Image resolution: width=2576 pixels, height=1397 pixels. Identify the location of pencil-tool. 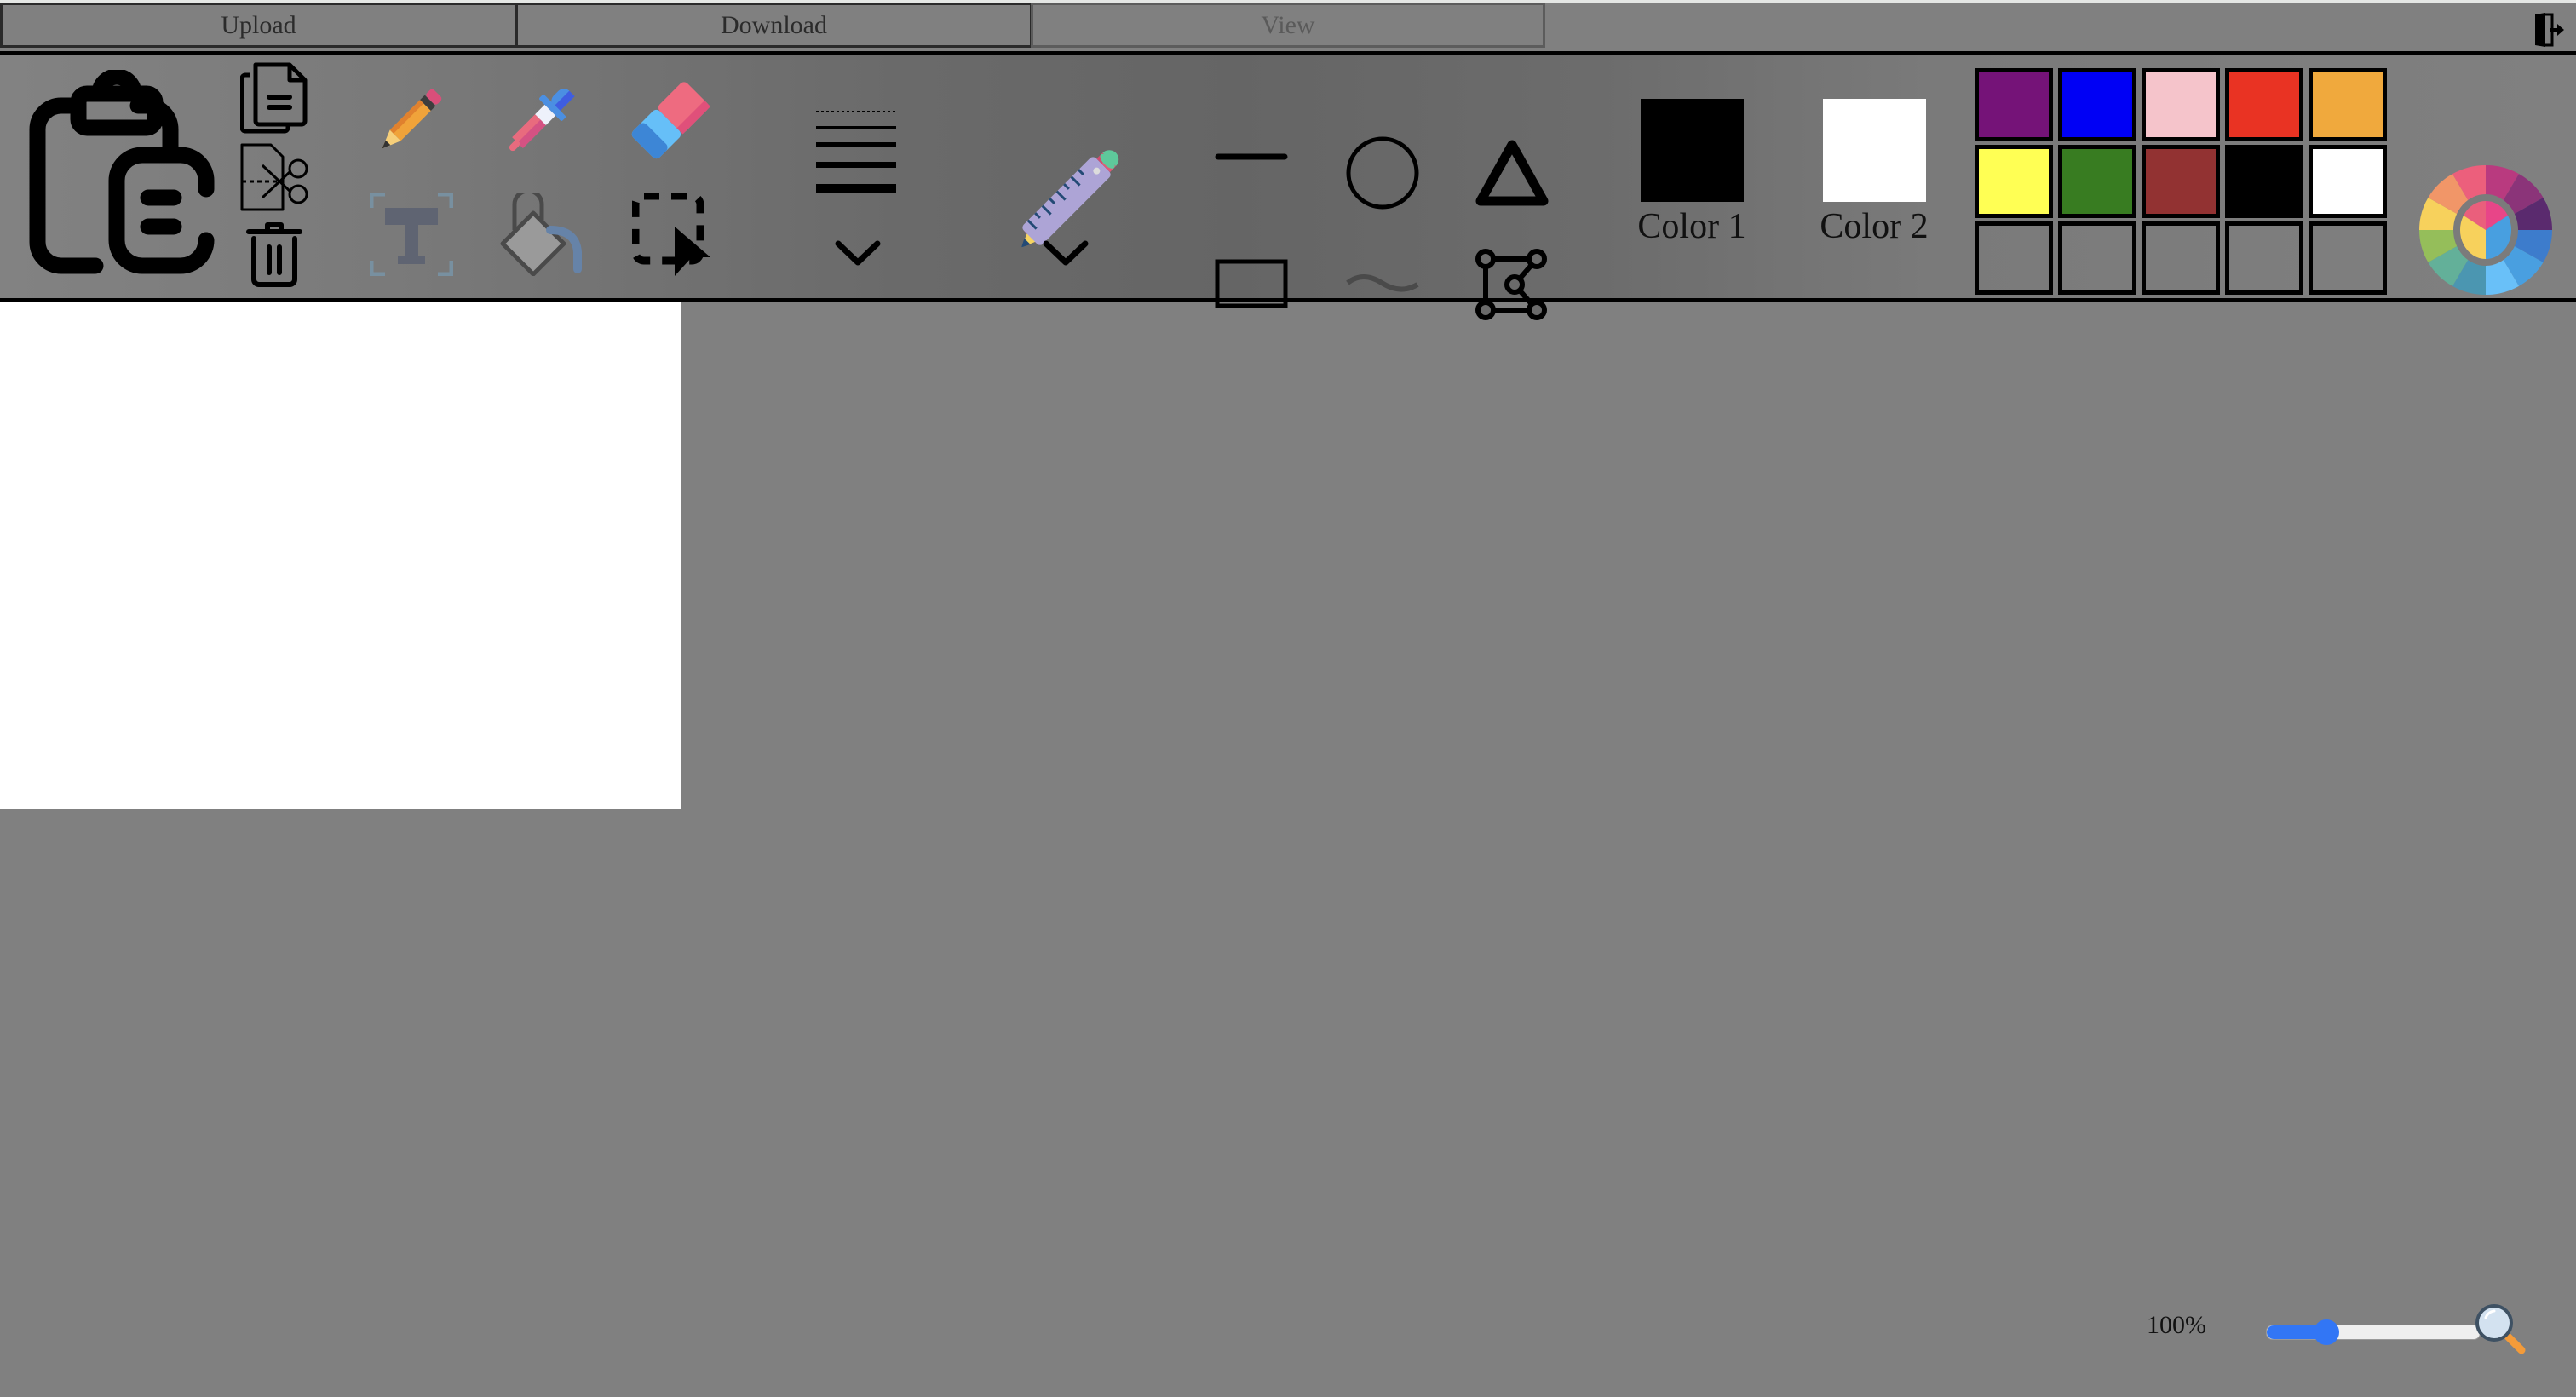
(410, 121).